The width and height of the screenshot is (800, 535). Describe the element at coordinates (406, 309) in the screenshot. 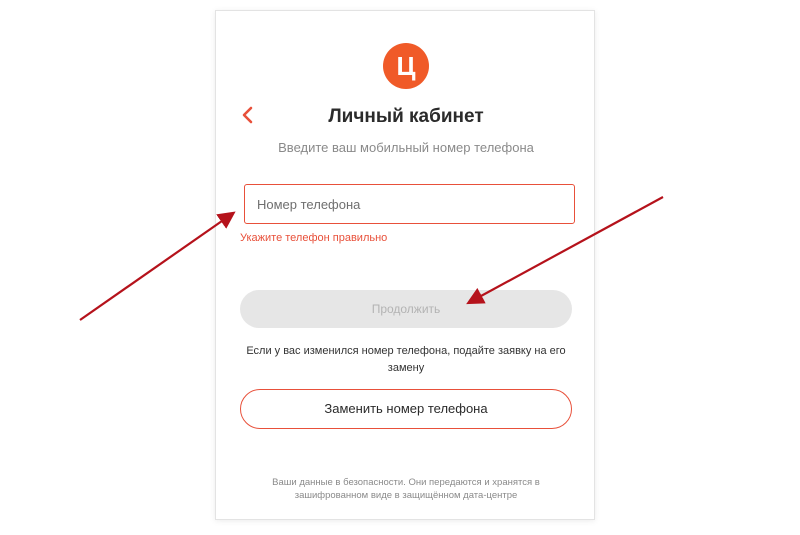

I see `continue-button: Продолжить` at that location.